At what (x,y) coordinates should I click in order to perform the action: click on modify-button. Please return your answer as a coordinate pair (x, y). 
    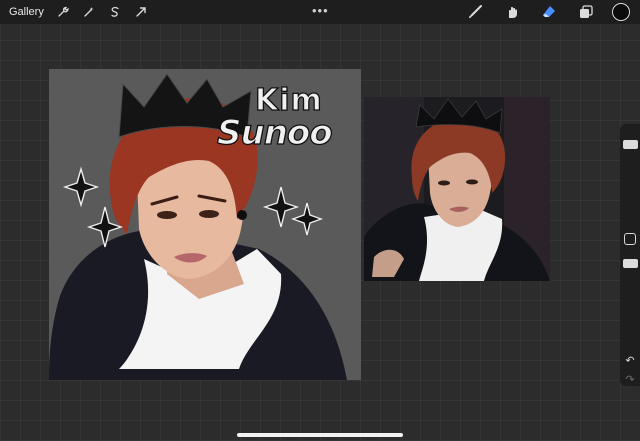
    Looking at the image, I should click on (630, 239).